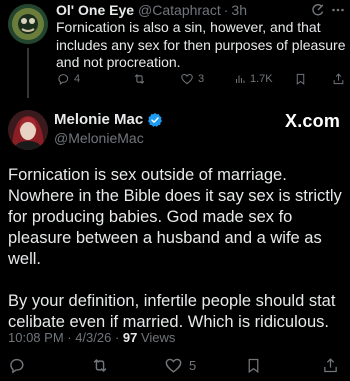  What do you see at coordinates (240, 79) in the screenshot?
I see `views-icon` at bounding box center [240, 79].